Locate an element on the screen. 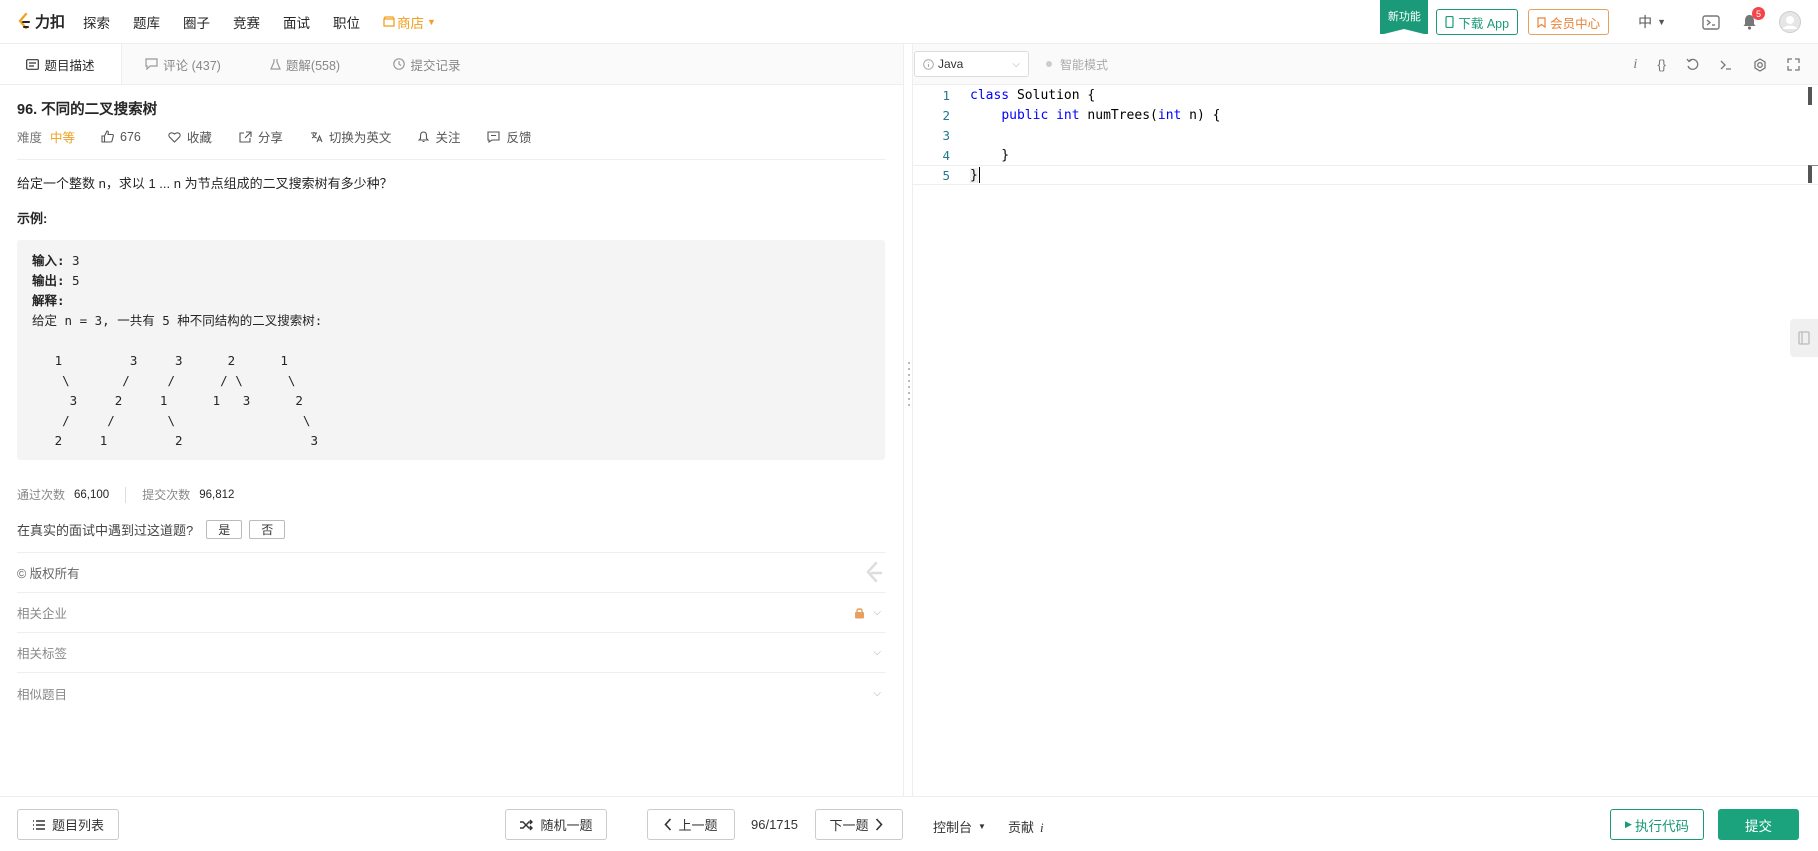  problem-list-button: 题目列表 is located at coordinates (68, 824).